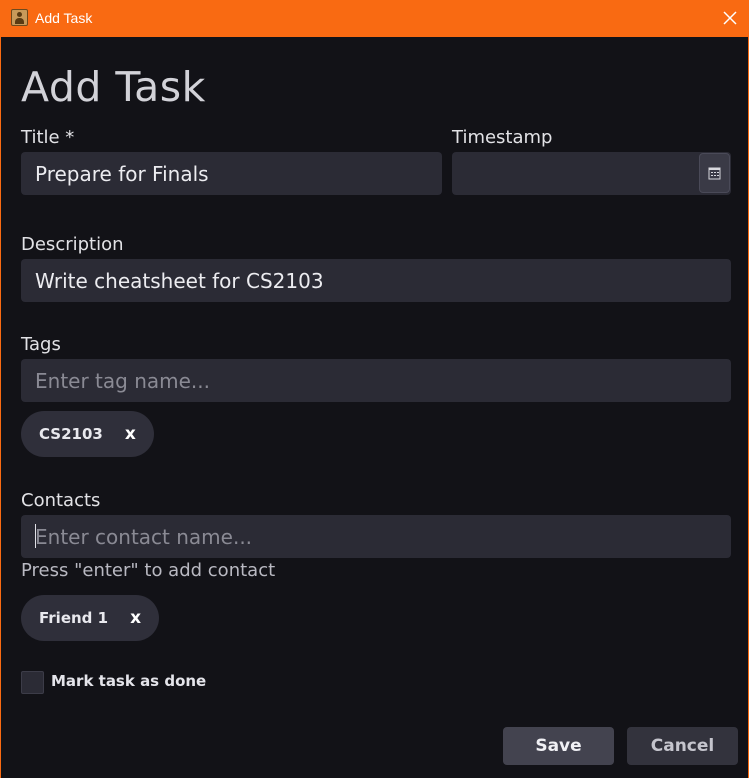 This screenshot has width=749, height=778. I want to click on contact-input, so click(376, 536).